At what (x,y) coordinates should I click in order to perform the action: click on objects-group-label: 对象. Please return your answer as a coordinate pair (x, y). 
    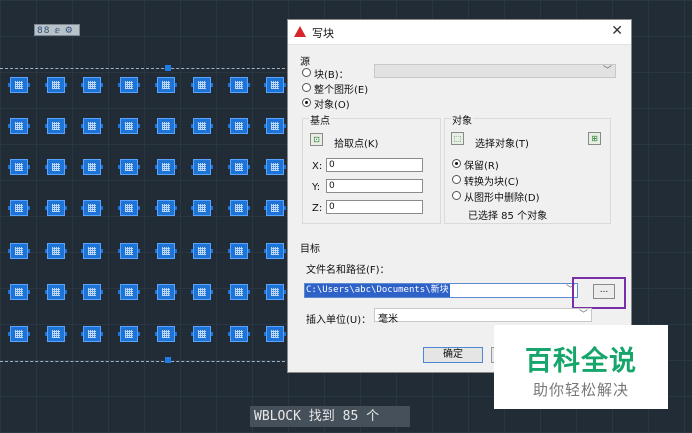
    Looking at the image, I should click on (462, 119).